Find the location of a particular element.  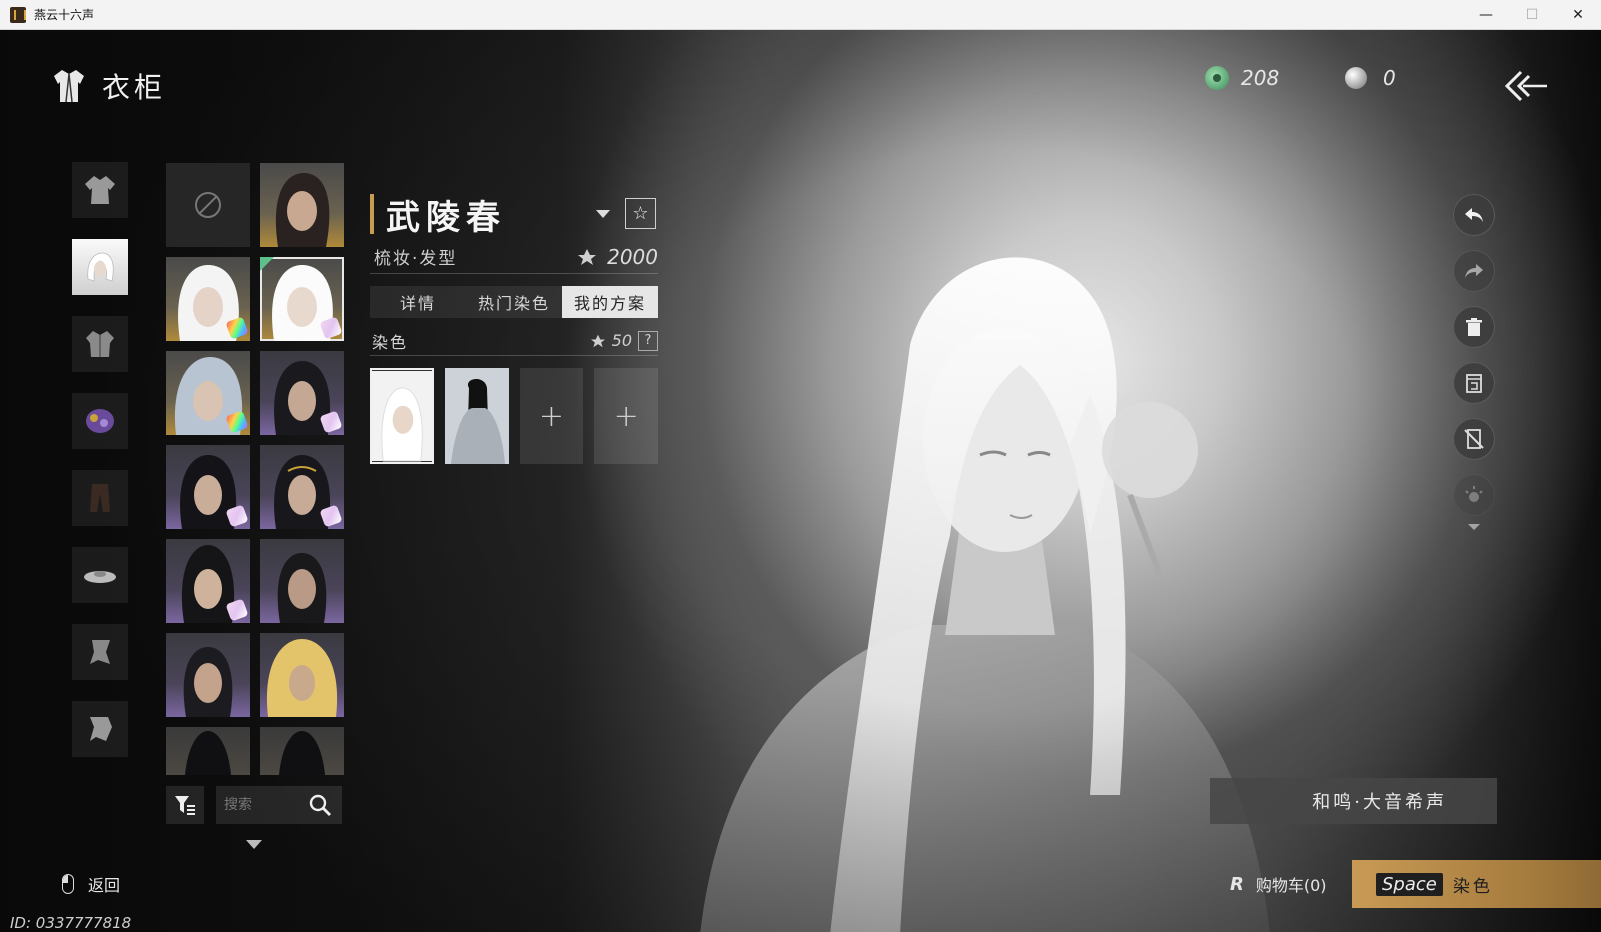

category-accessory is located at coordinates (100, 421).